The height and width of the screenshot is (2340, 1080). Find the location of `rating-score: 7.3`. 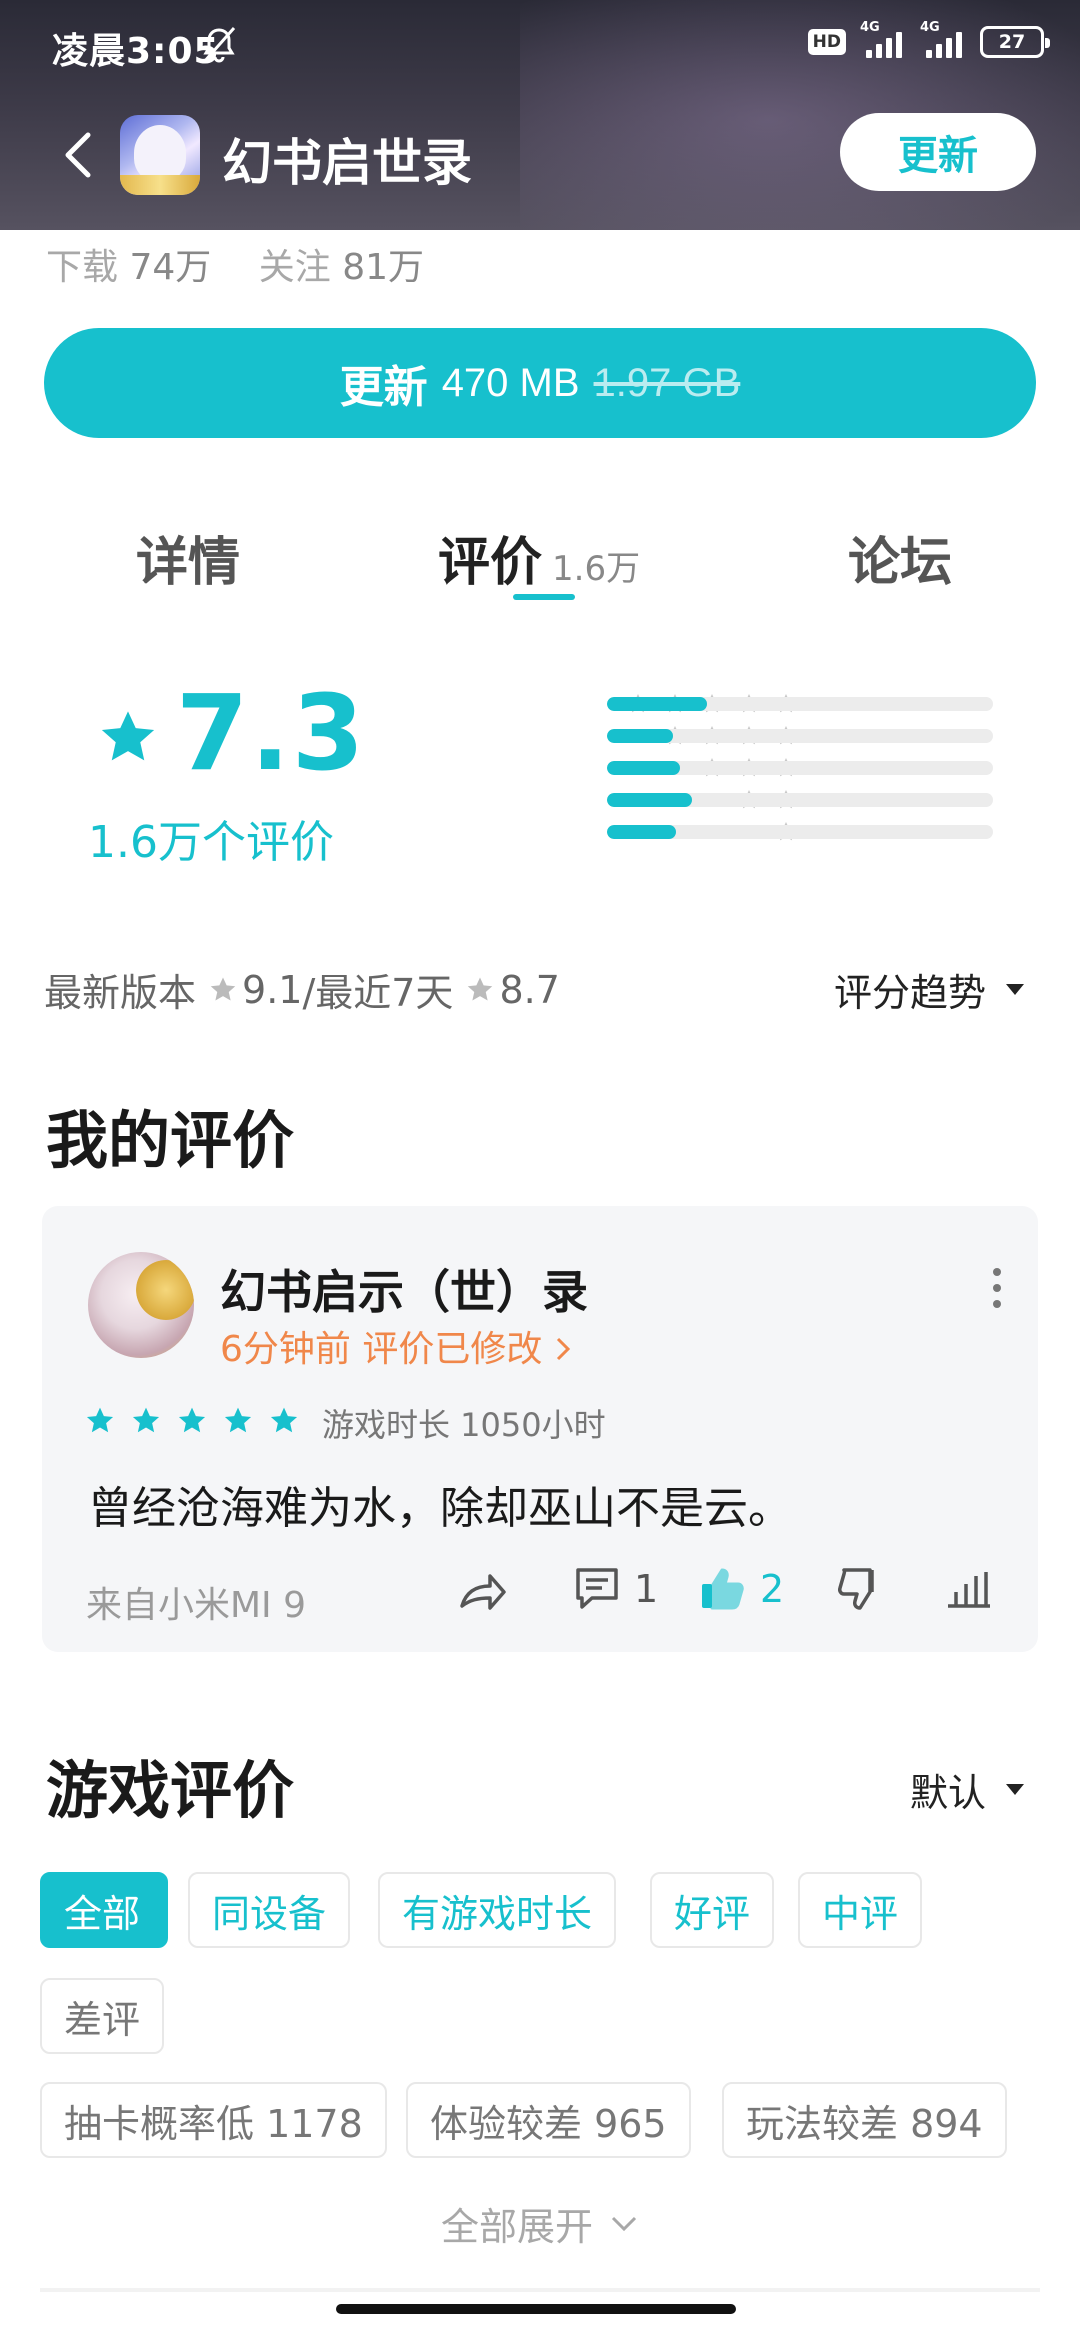

rating-score: 7.3 is located at coordinates (271, 733).